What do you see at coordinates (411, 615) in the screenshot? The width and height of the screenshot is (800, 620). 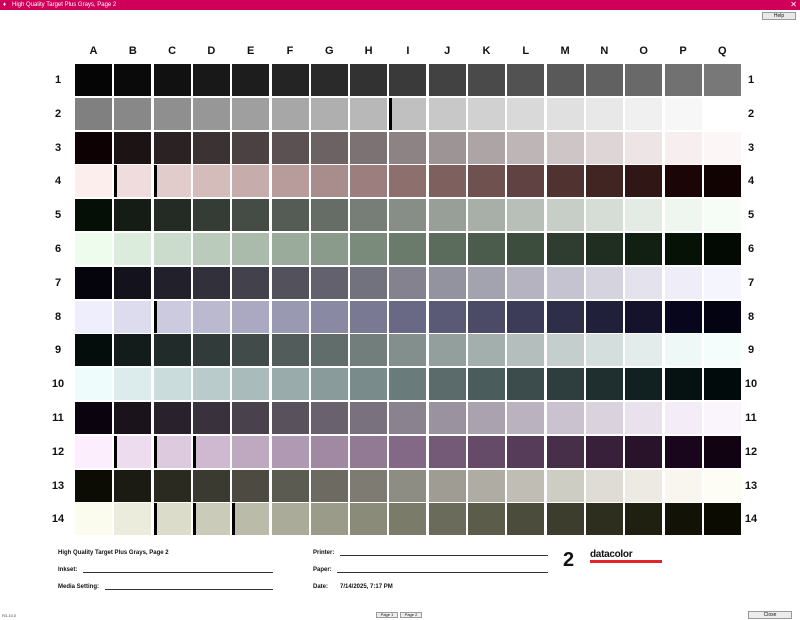 I see `page-2-button: Page 2` at bounding box center [411, 615].